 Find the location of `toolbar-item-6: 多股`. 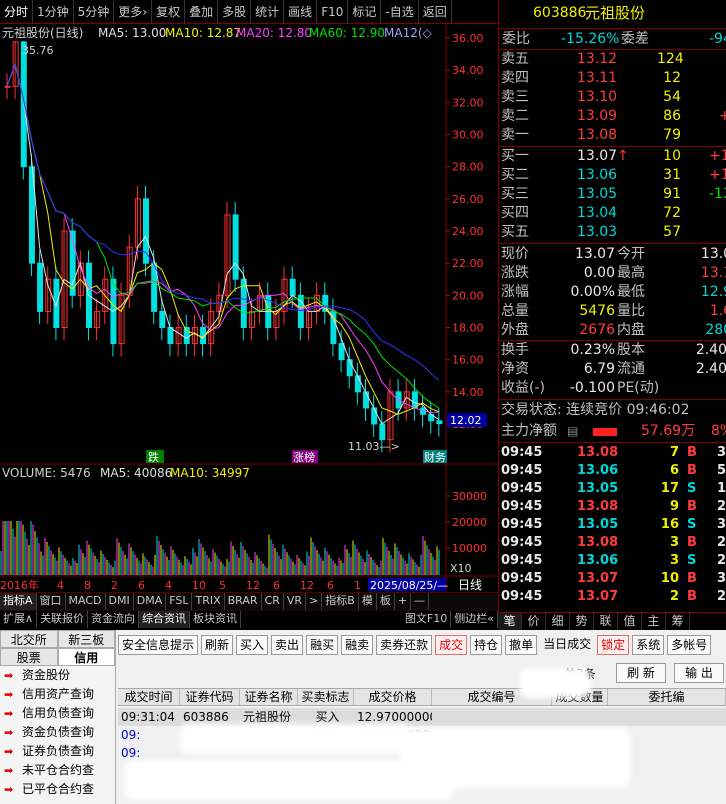

toolbar-item-6: 多股 is located at coordinates (235, 12).